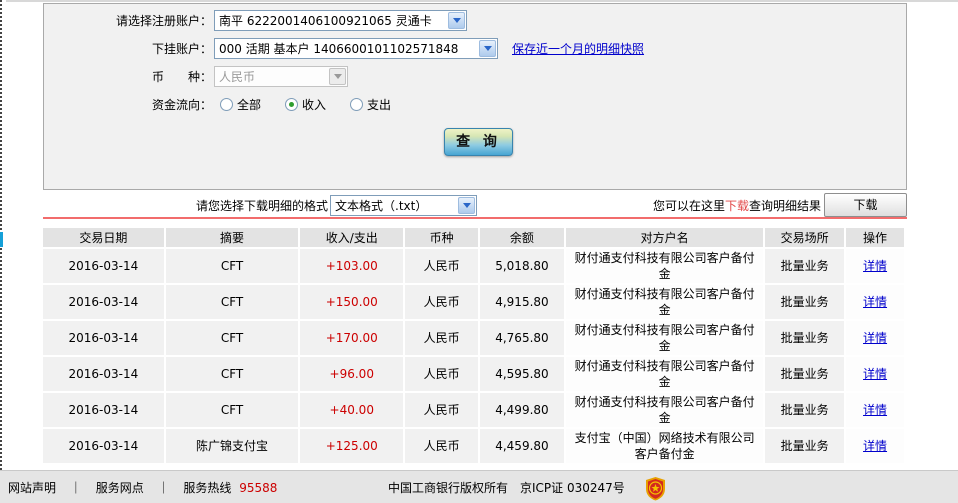 This screenshot has width=958, height=503. Describe the element at coordinates (381, 205) in the screenshot. I see `download-format-value: 文本格式（.txt）` at that location.